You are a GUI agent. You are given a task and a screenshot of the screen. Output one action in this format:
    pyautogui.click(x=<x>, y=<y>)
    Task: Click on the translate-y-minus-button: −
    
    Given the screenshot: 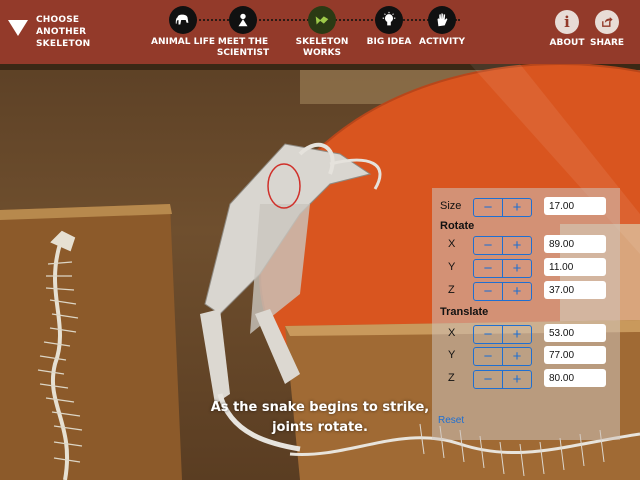 What is the action you would take?
    pyautogui.click(x=488, y=356)
    